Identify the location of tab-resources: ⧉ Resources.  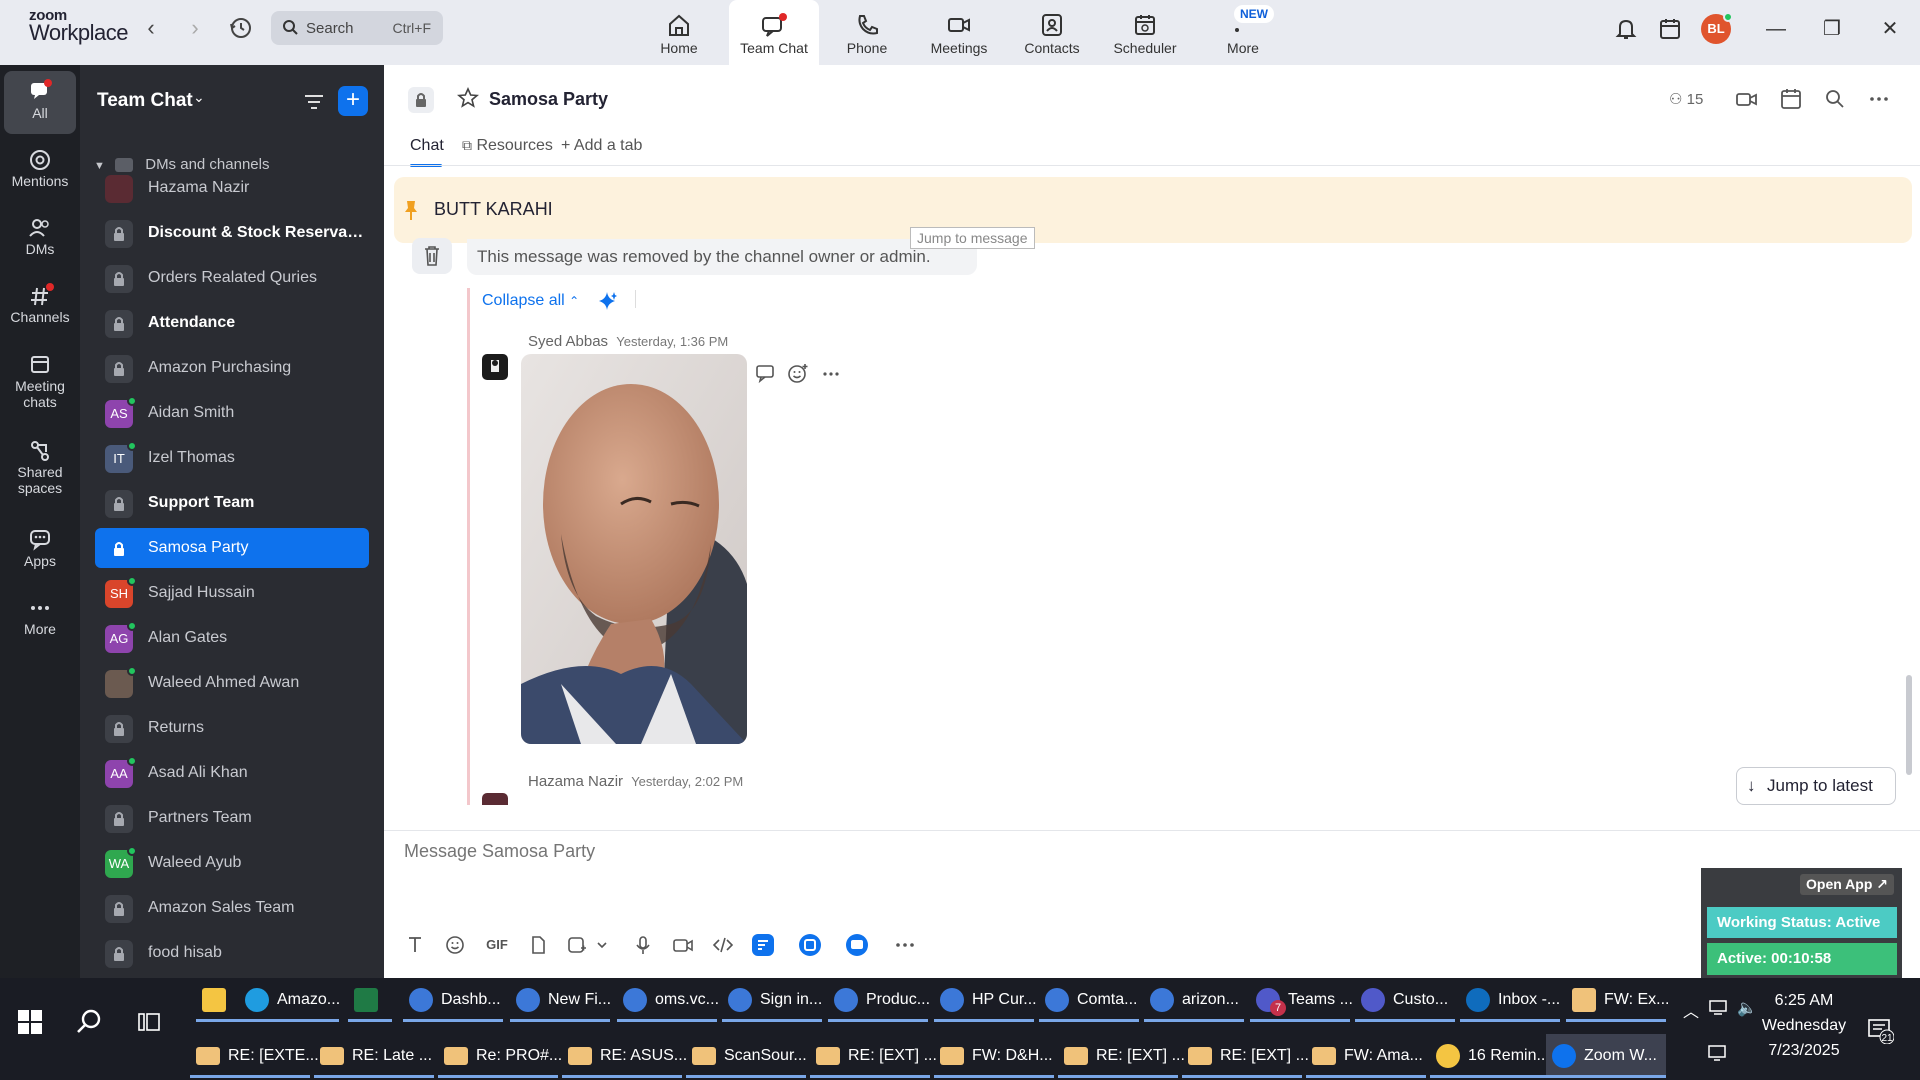
(507, 146).